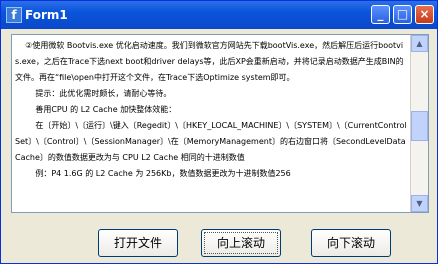  What do you see at coordinates (419, 43) in the screenshot?
I see `scroll-up-arrow-icon: ▲` at bounding box center [419, 43].